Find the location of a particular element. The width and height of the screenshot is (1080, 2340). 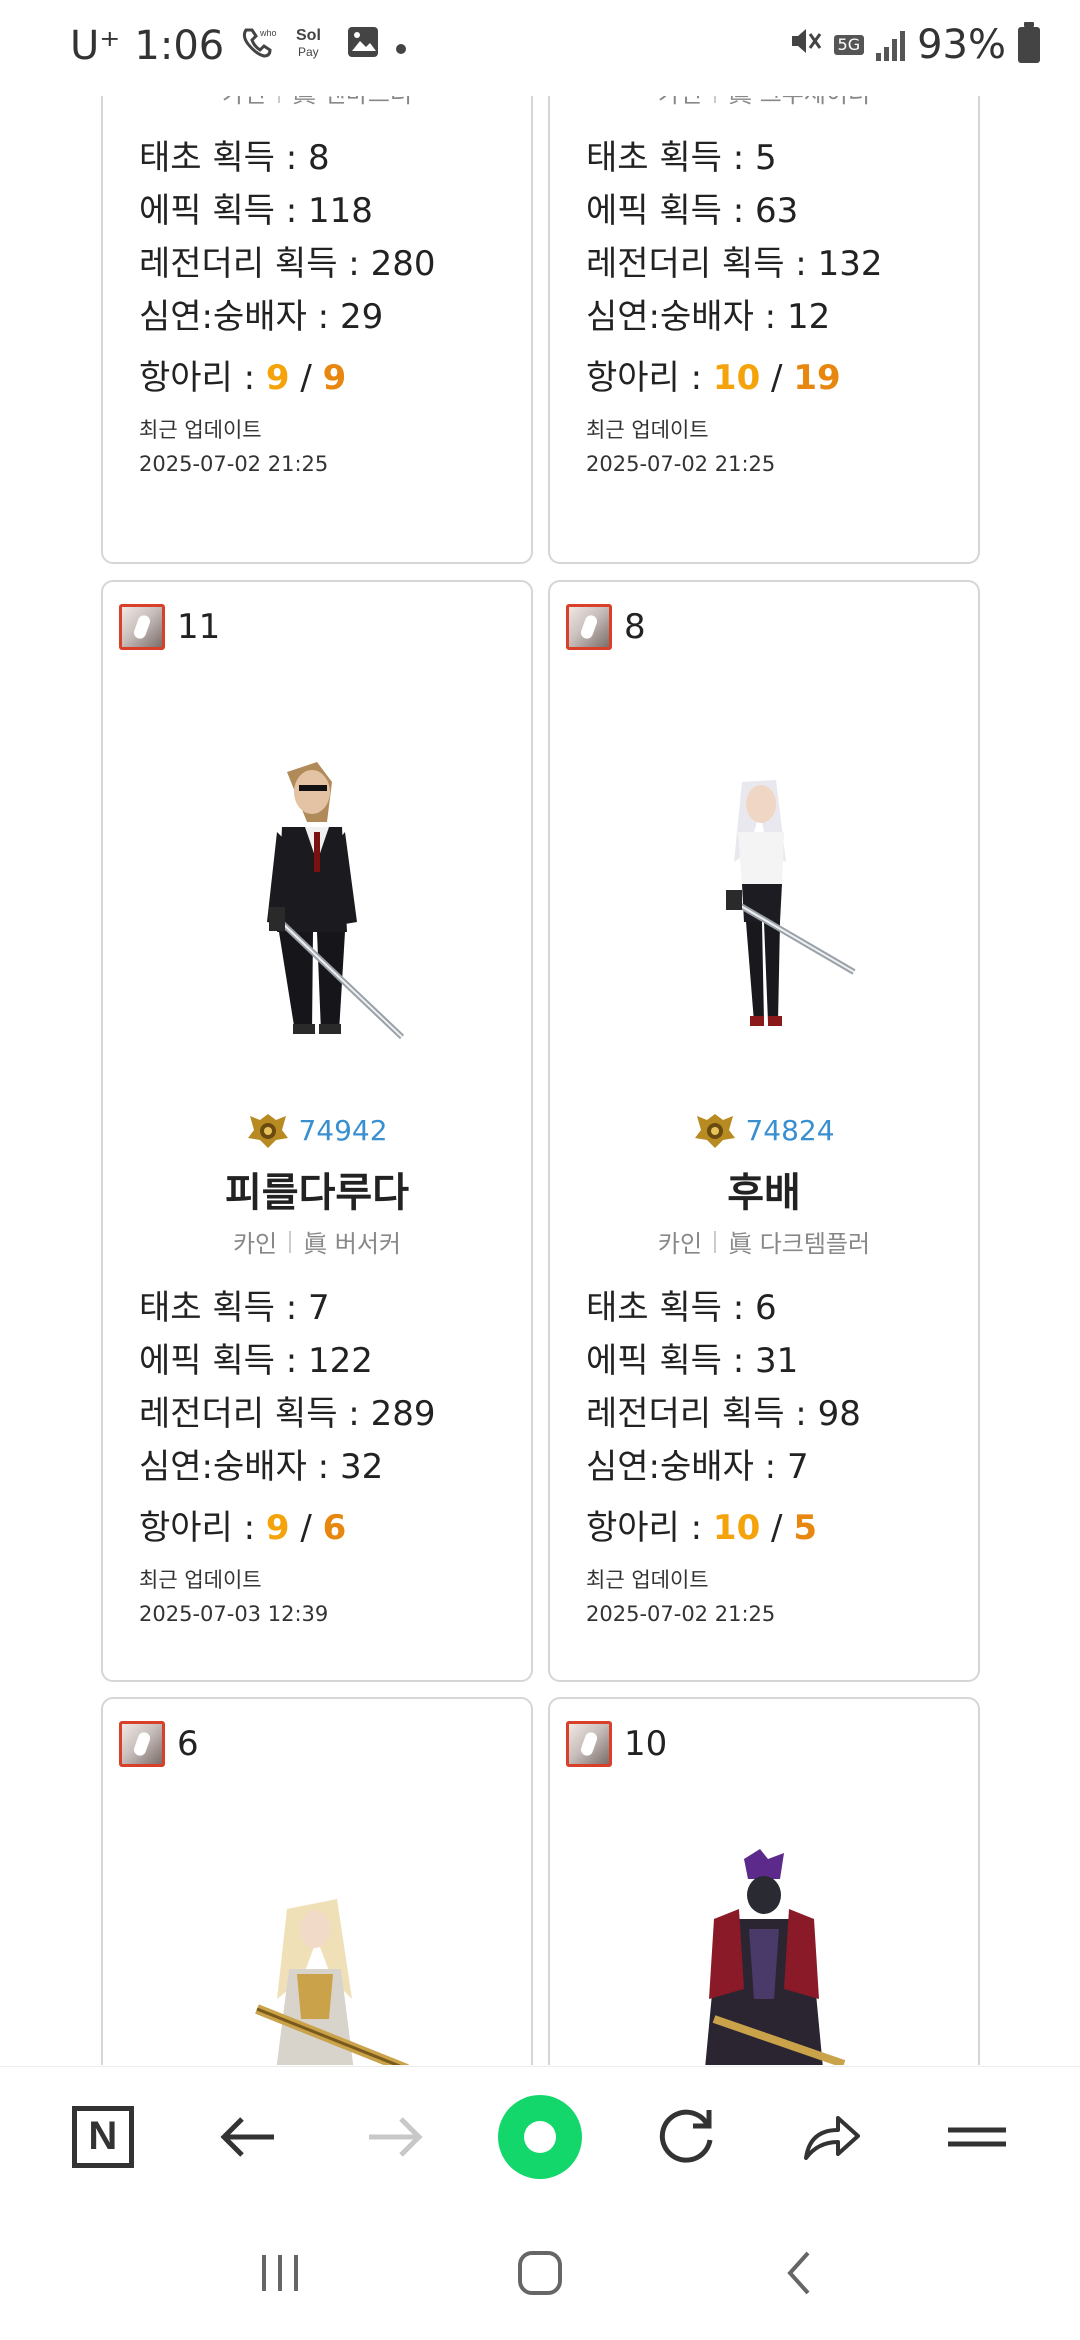

class-line: 카인 眞 다크템플러 is located at coordinates (764, 1241).